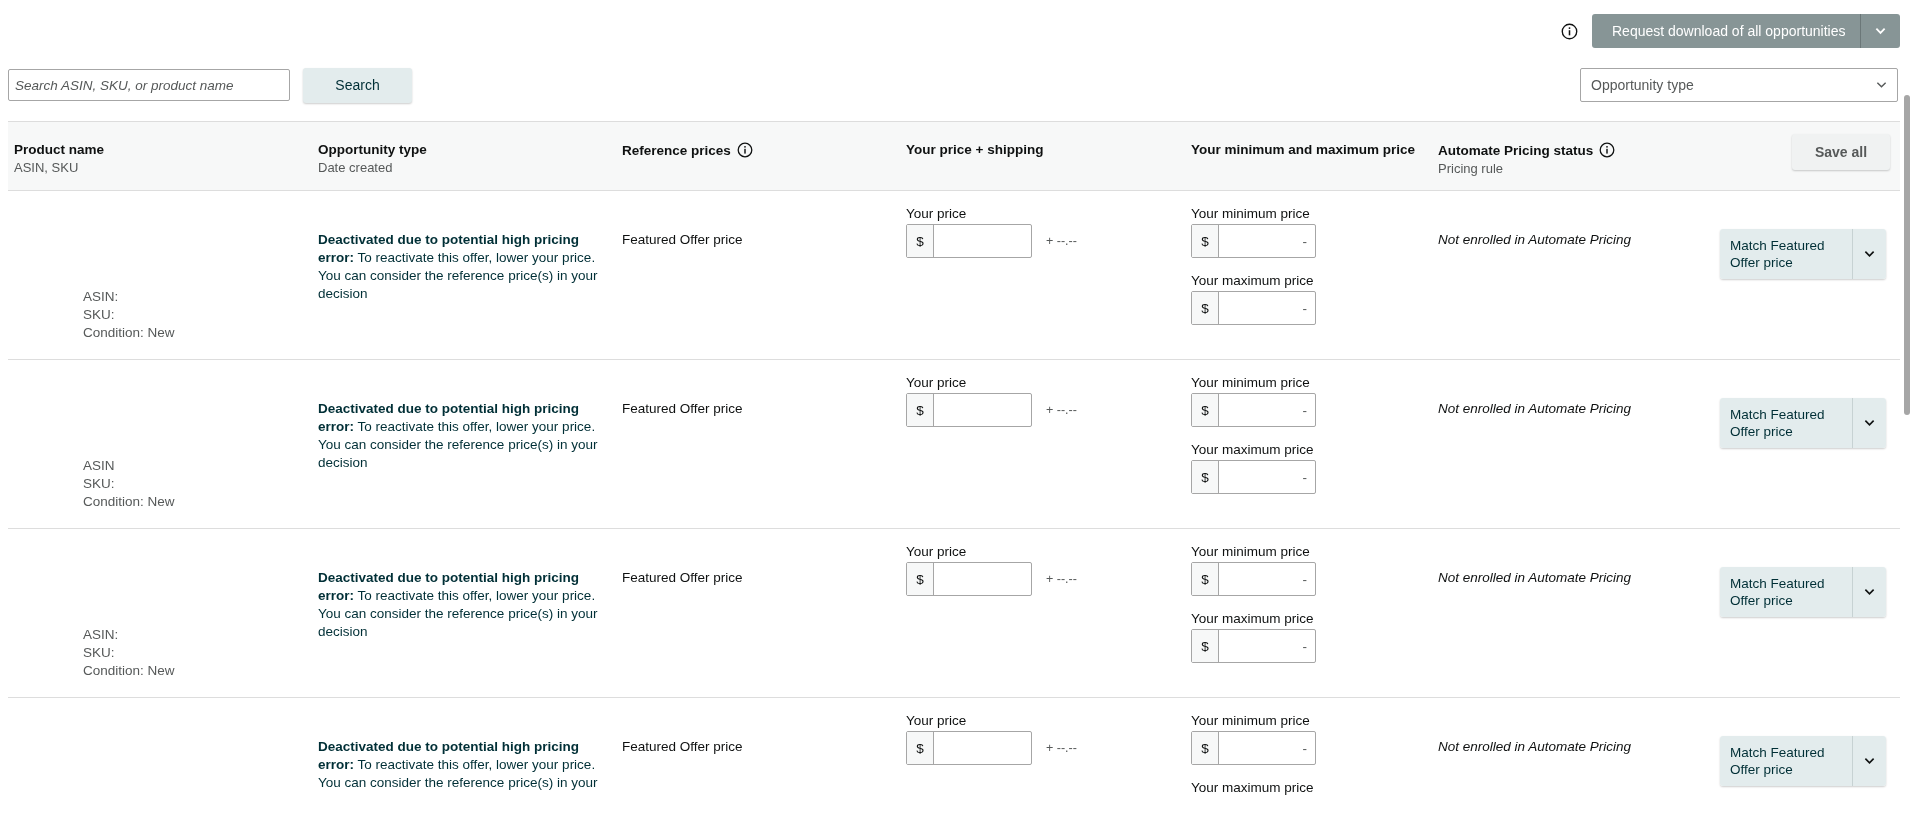  I want to click on opportunity-type-dropdown: Opportunity type, so click(1739, 85).